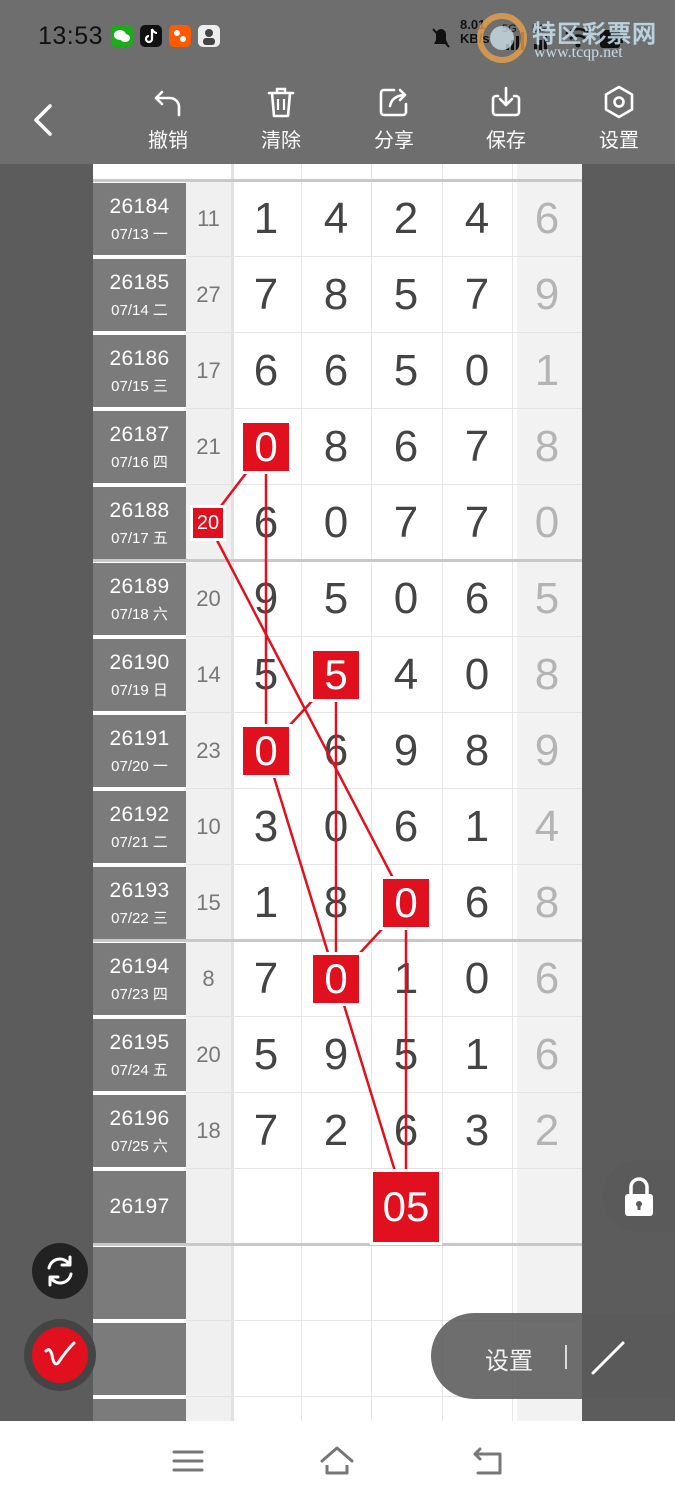 The image size is (675, 1500). I want to click on lock-icon, so click(639, 1196).